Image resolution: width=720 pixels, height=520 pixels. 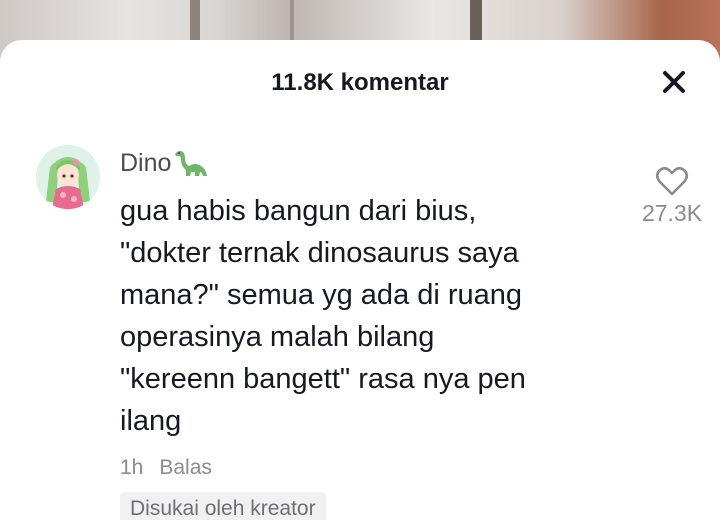 What do you see at coordinates (185, 468) in the screenshot?
I see `reply-button: Balas` at bounding box center [185, 468].